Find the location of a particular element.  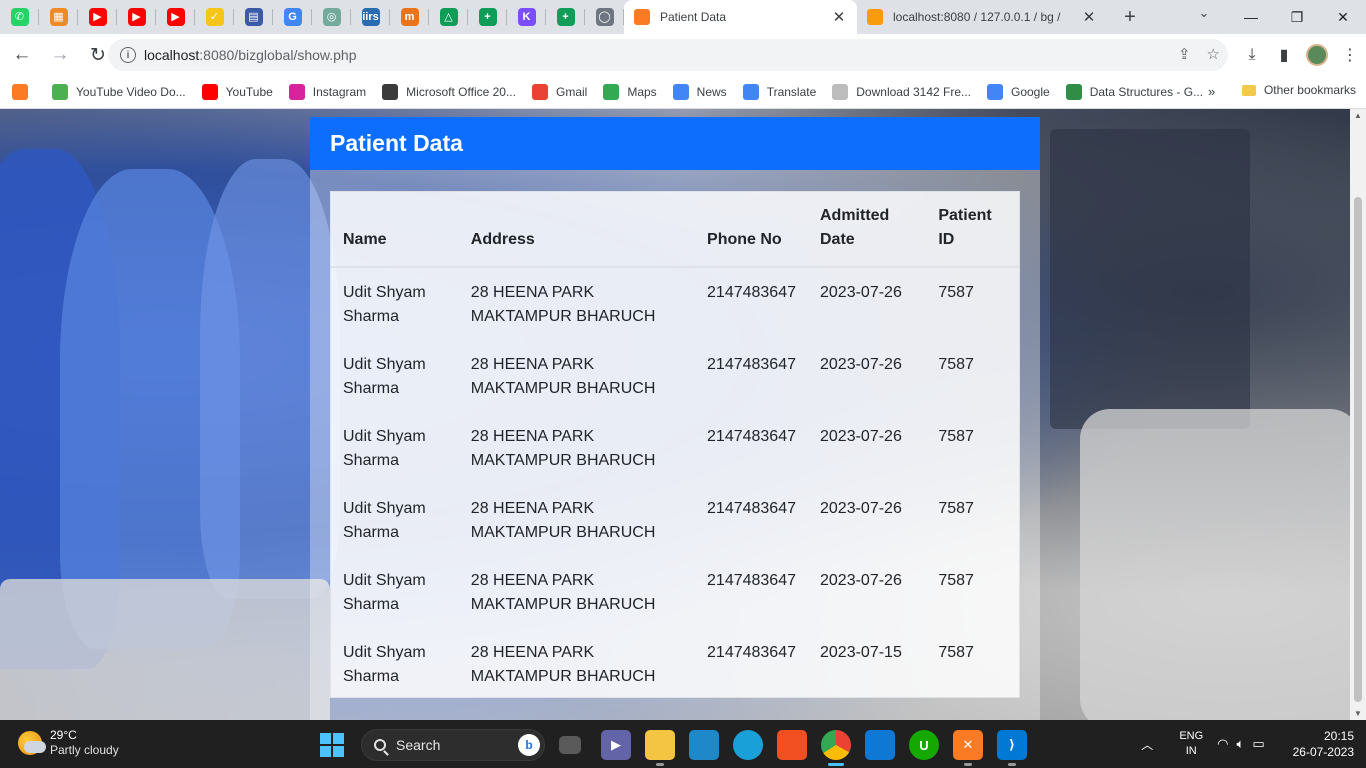

info-icon: i is located at coordinates (128, 55).